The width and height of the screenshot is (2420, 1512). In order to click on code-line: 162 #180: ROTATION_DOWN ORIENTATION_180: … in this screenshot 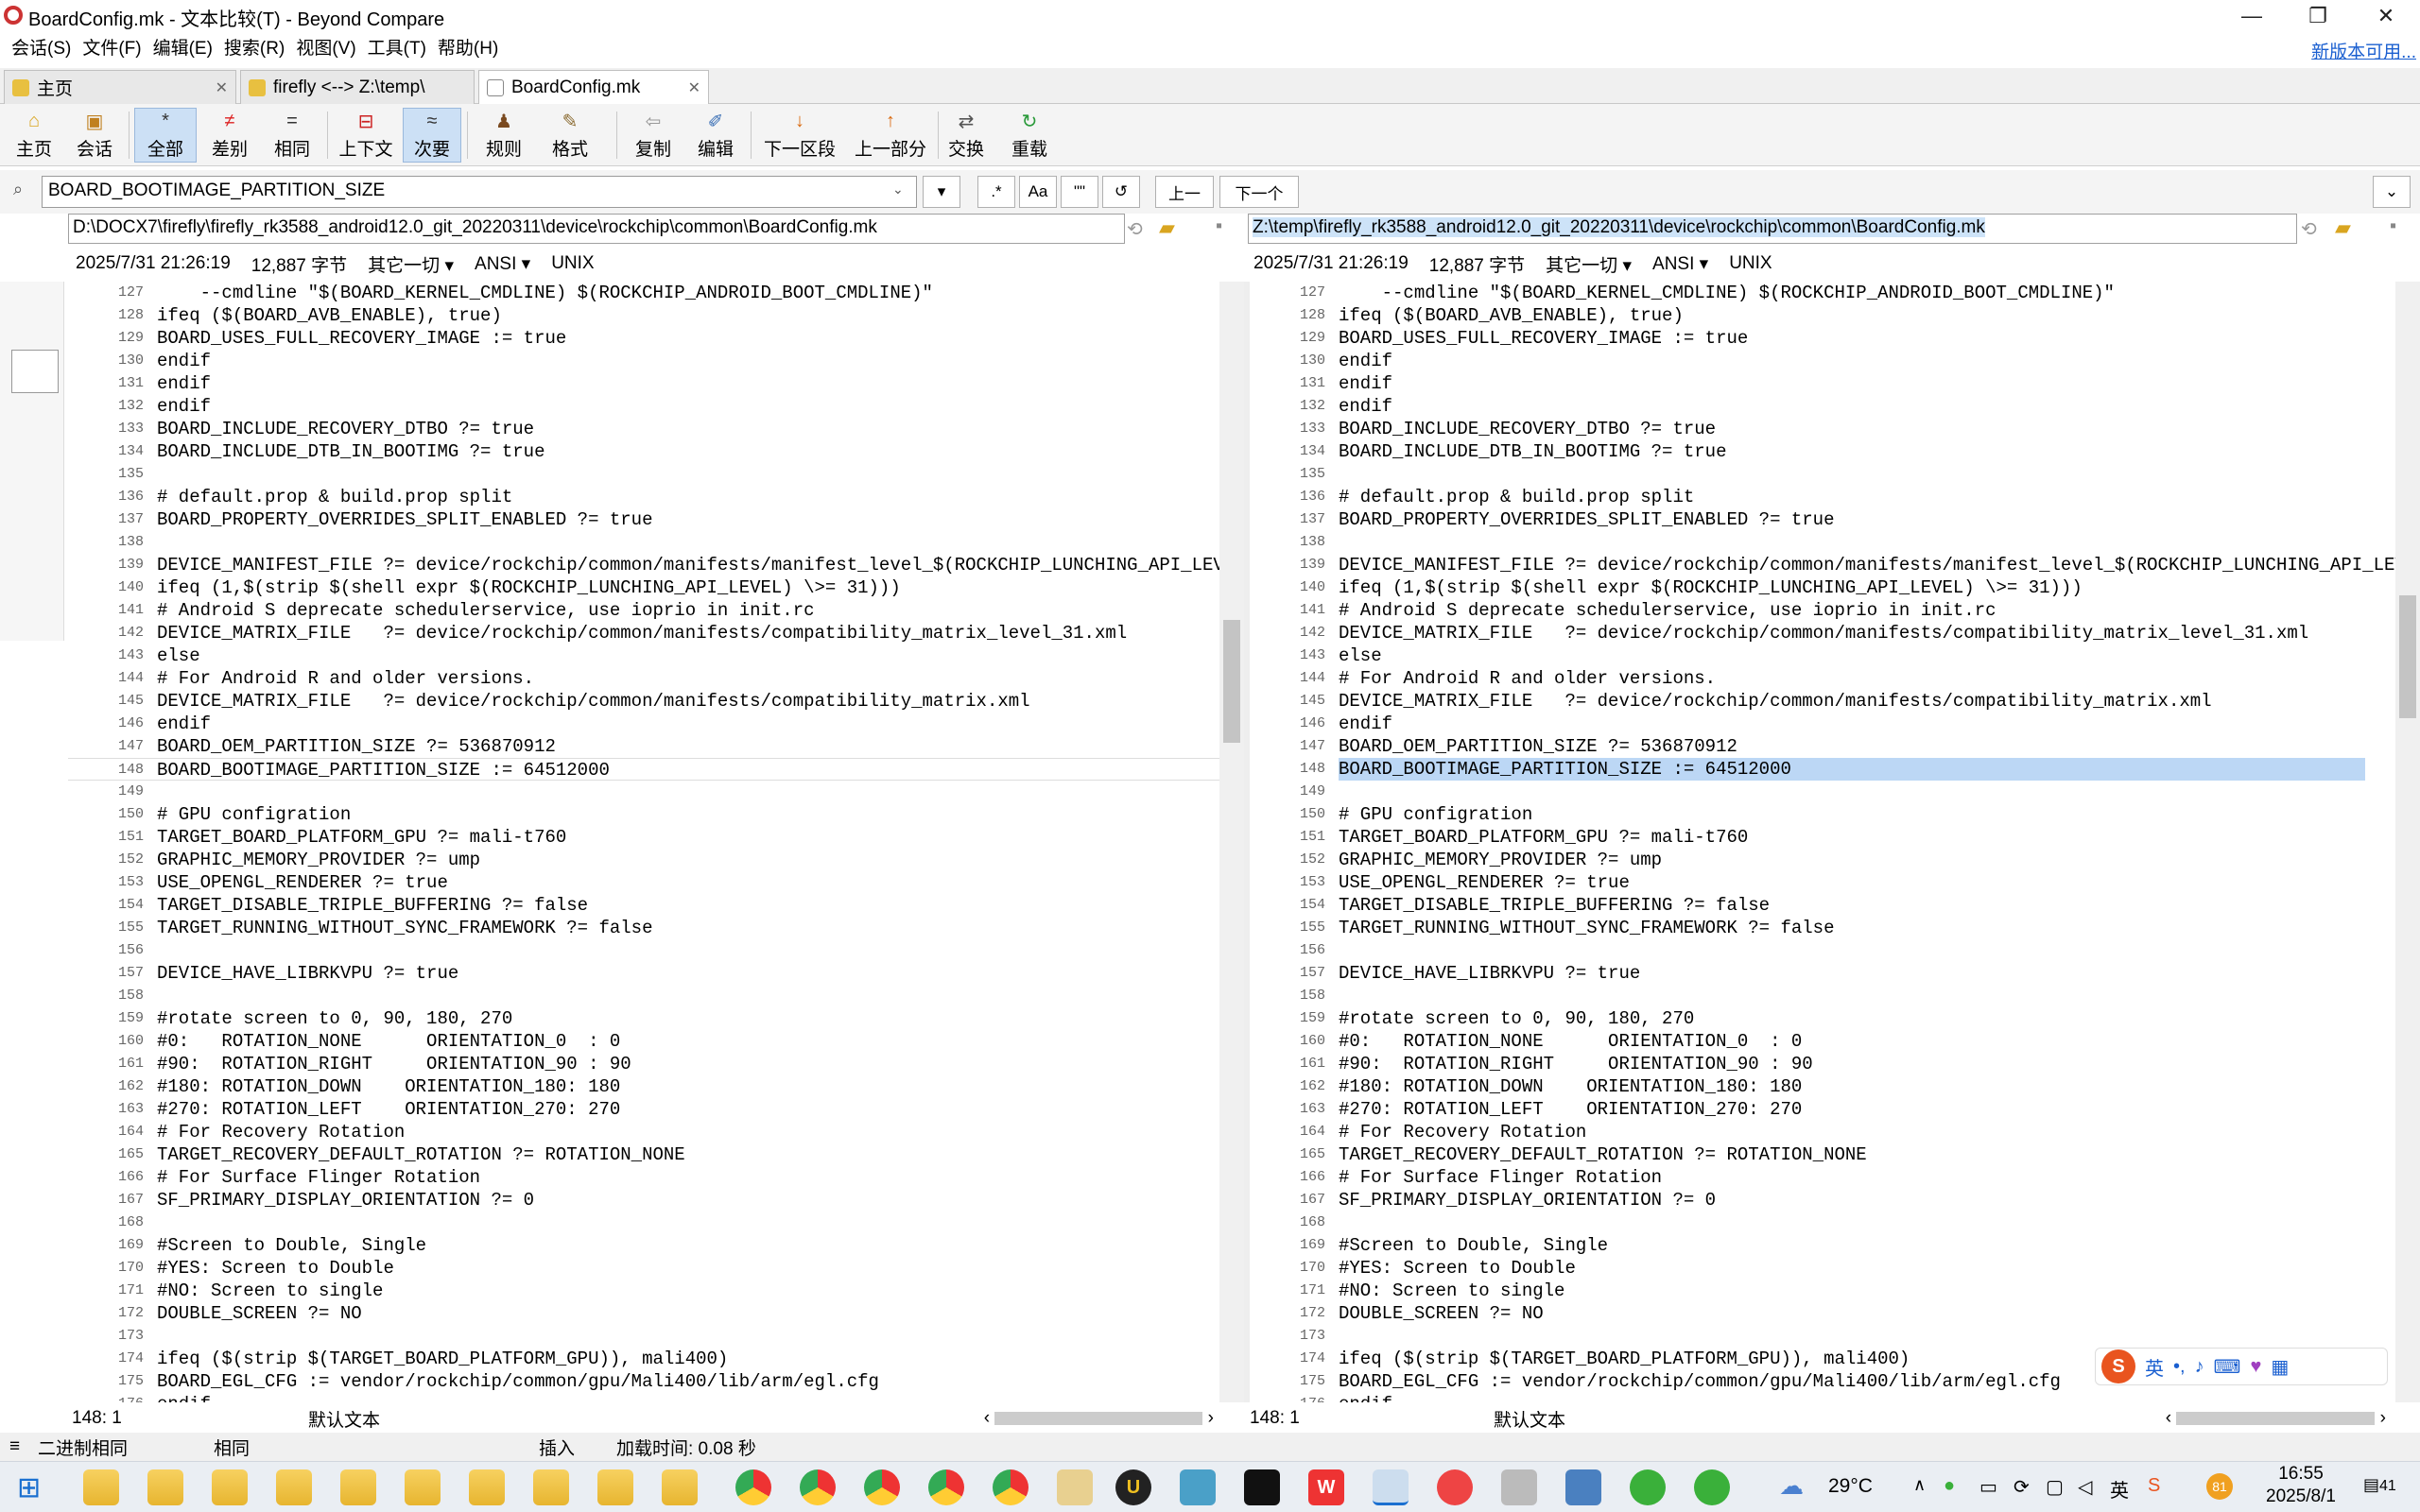, I will do `click(1822, 1086)`.